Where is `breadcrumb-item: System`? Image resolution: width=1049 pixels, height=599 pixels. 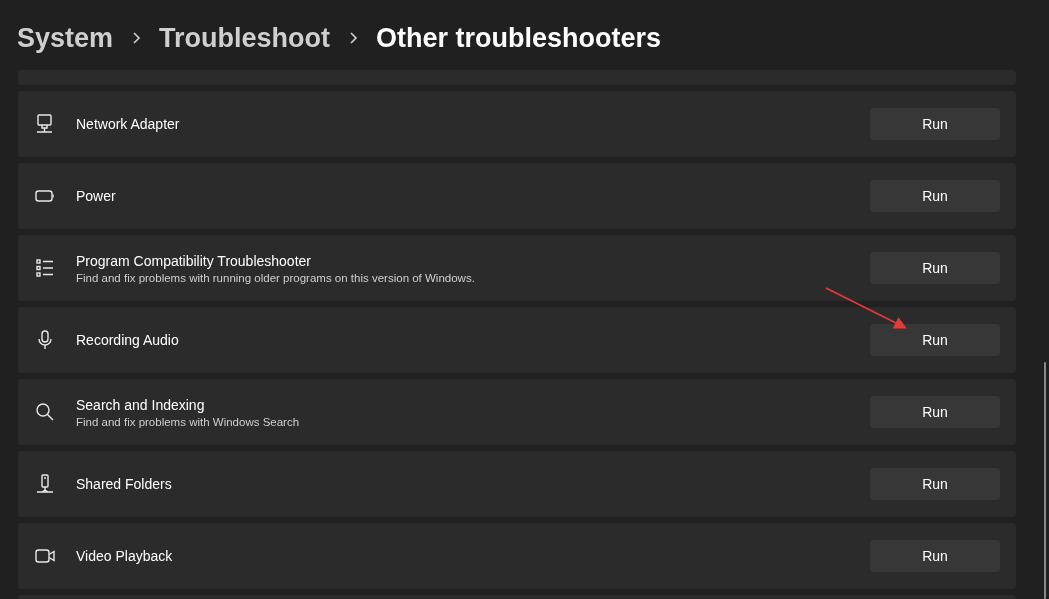 breadcrumb-item: System is located at coordinates (65, 38).